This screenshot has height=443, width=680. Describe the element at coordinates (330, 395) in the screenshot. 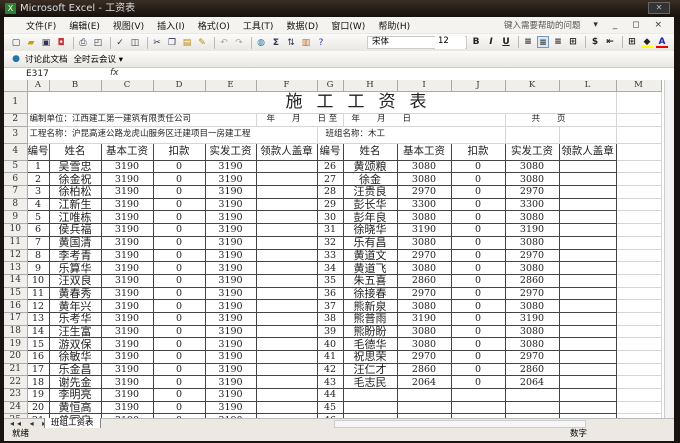

I see `data-cell: 44` at that location.